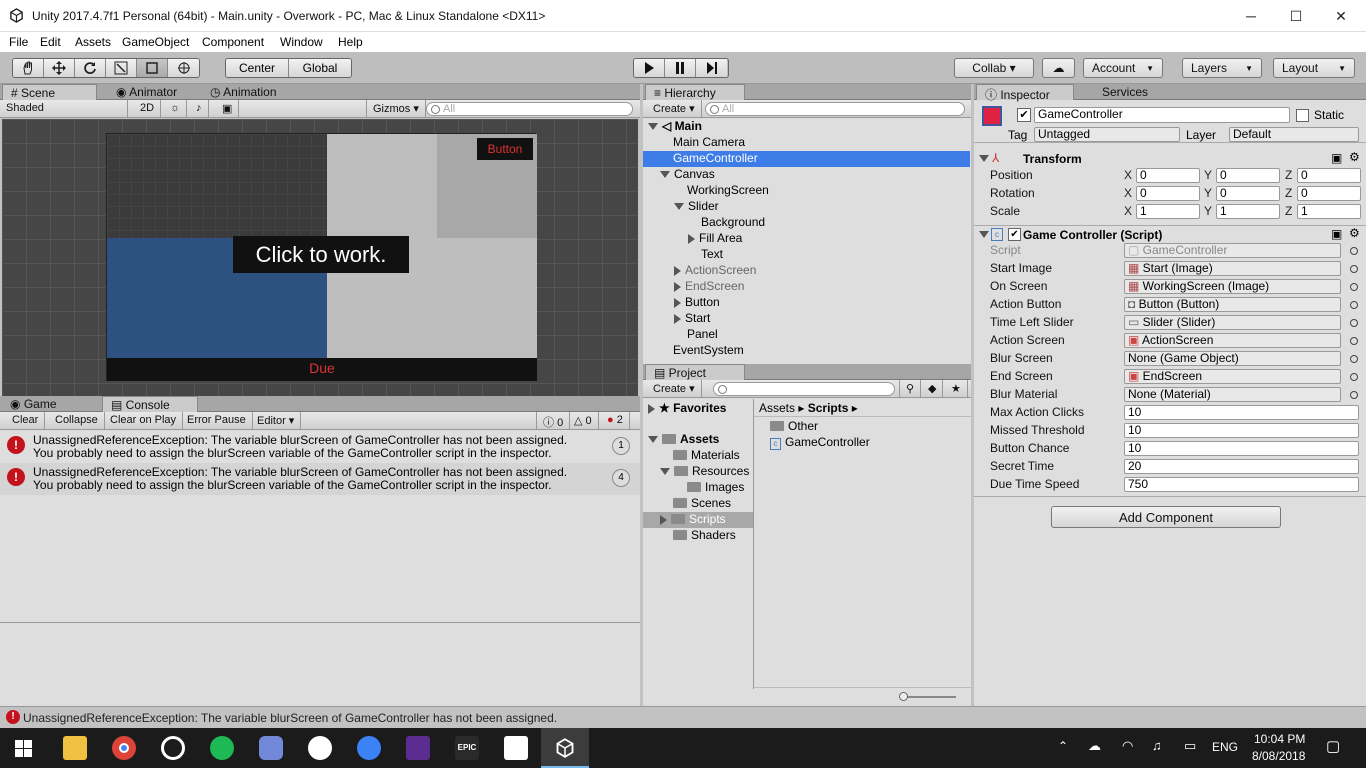 The width and height of the screenshot is (1366, 768). What do you see at coordinates (553, 420) in the screenshot?
I see `info-filter: ⓘ 0` at bounding box center [553, 420].